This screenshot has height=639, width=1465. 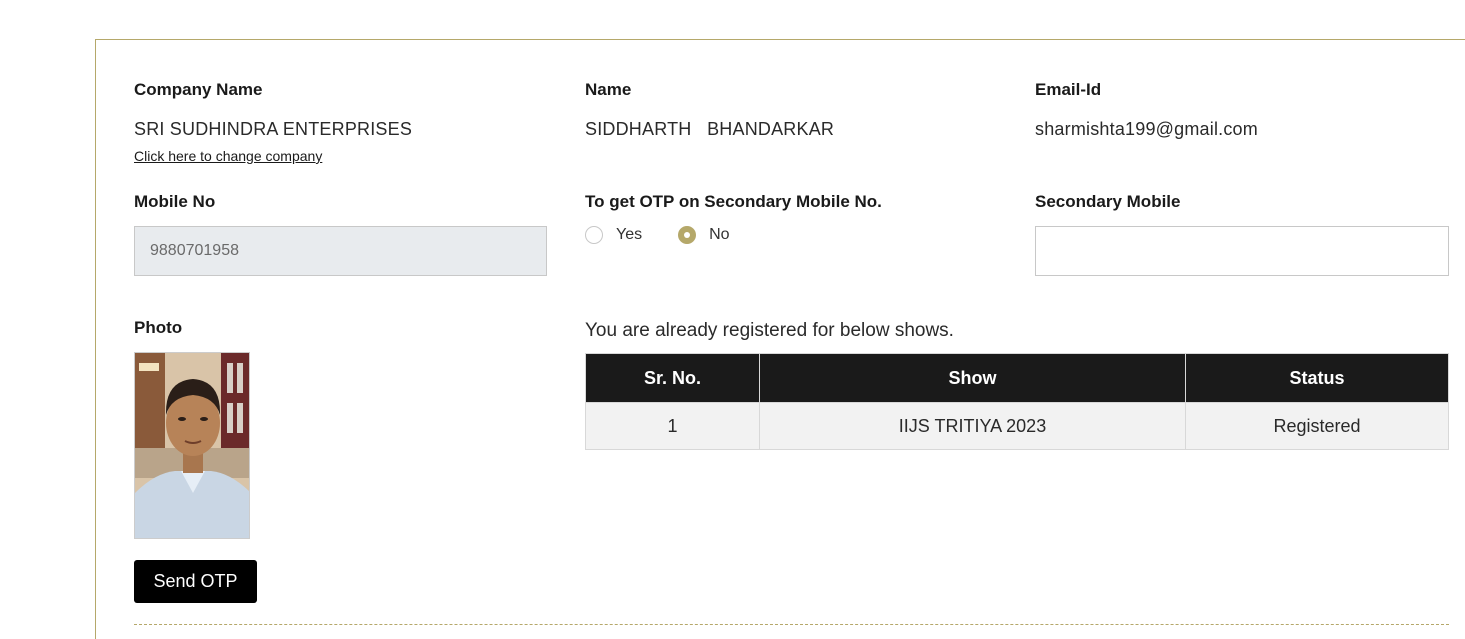 What do you see at coordinates (340, 251) in the screenshot?
I see `mobile-input` at bounding box center [340, 251].